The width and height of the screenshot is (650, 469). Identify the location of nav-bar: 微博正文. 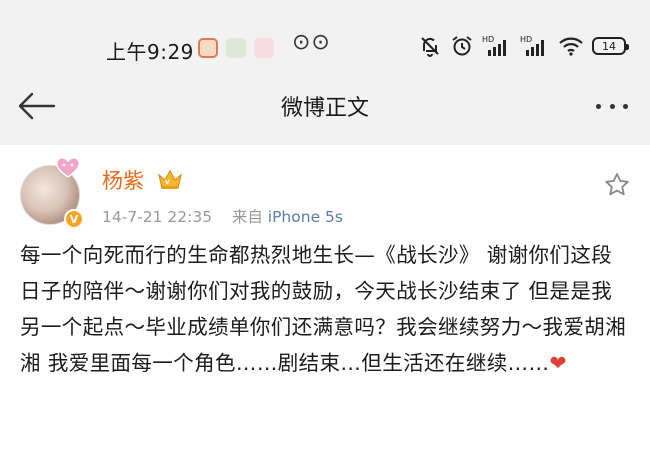
(325, 108).